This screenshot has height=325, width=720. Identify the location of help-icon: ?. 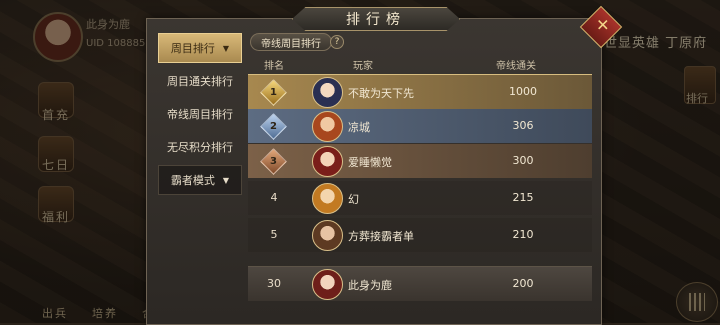
(337, 42).